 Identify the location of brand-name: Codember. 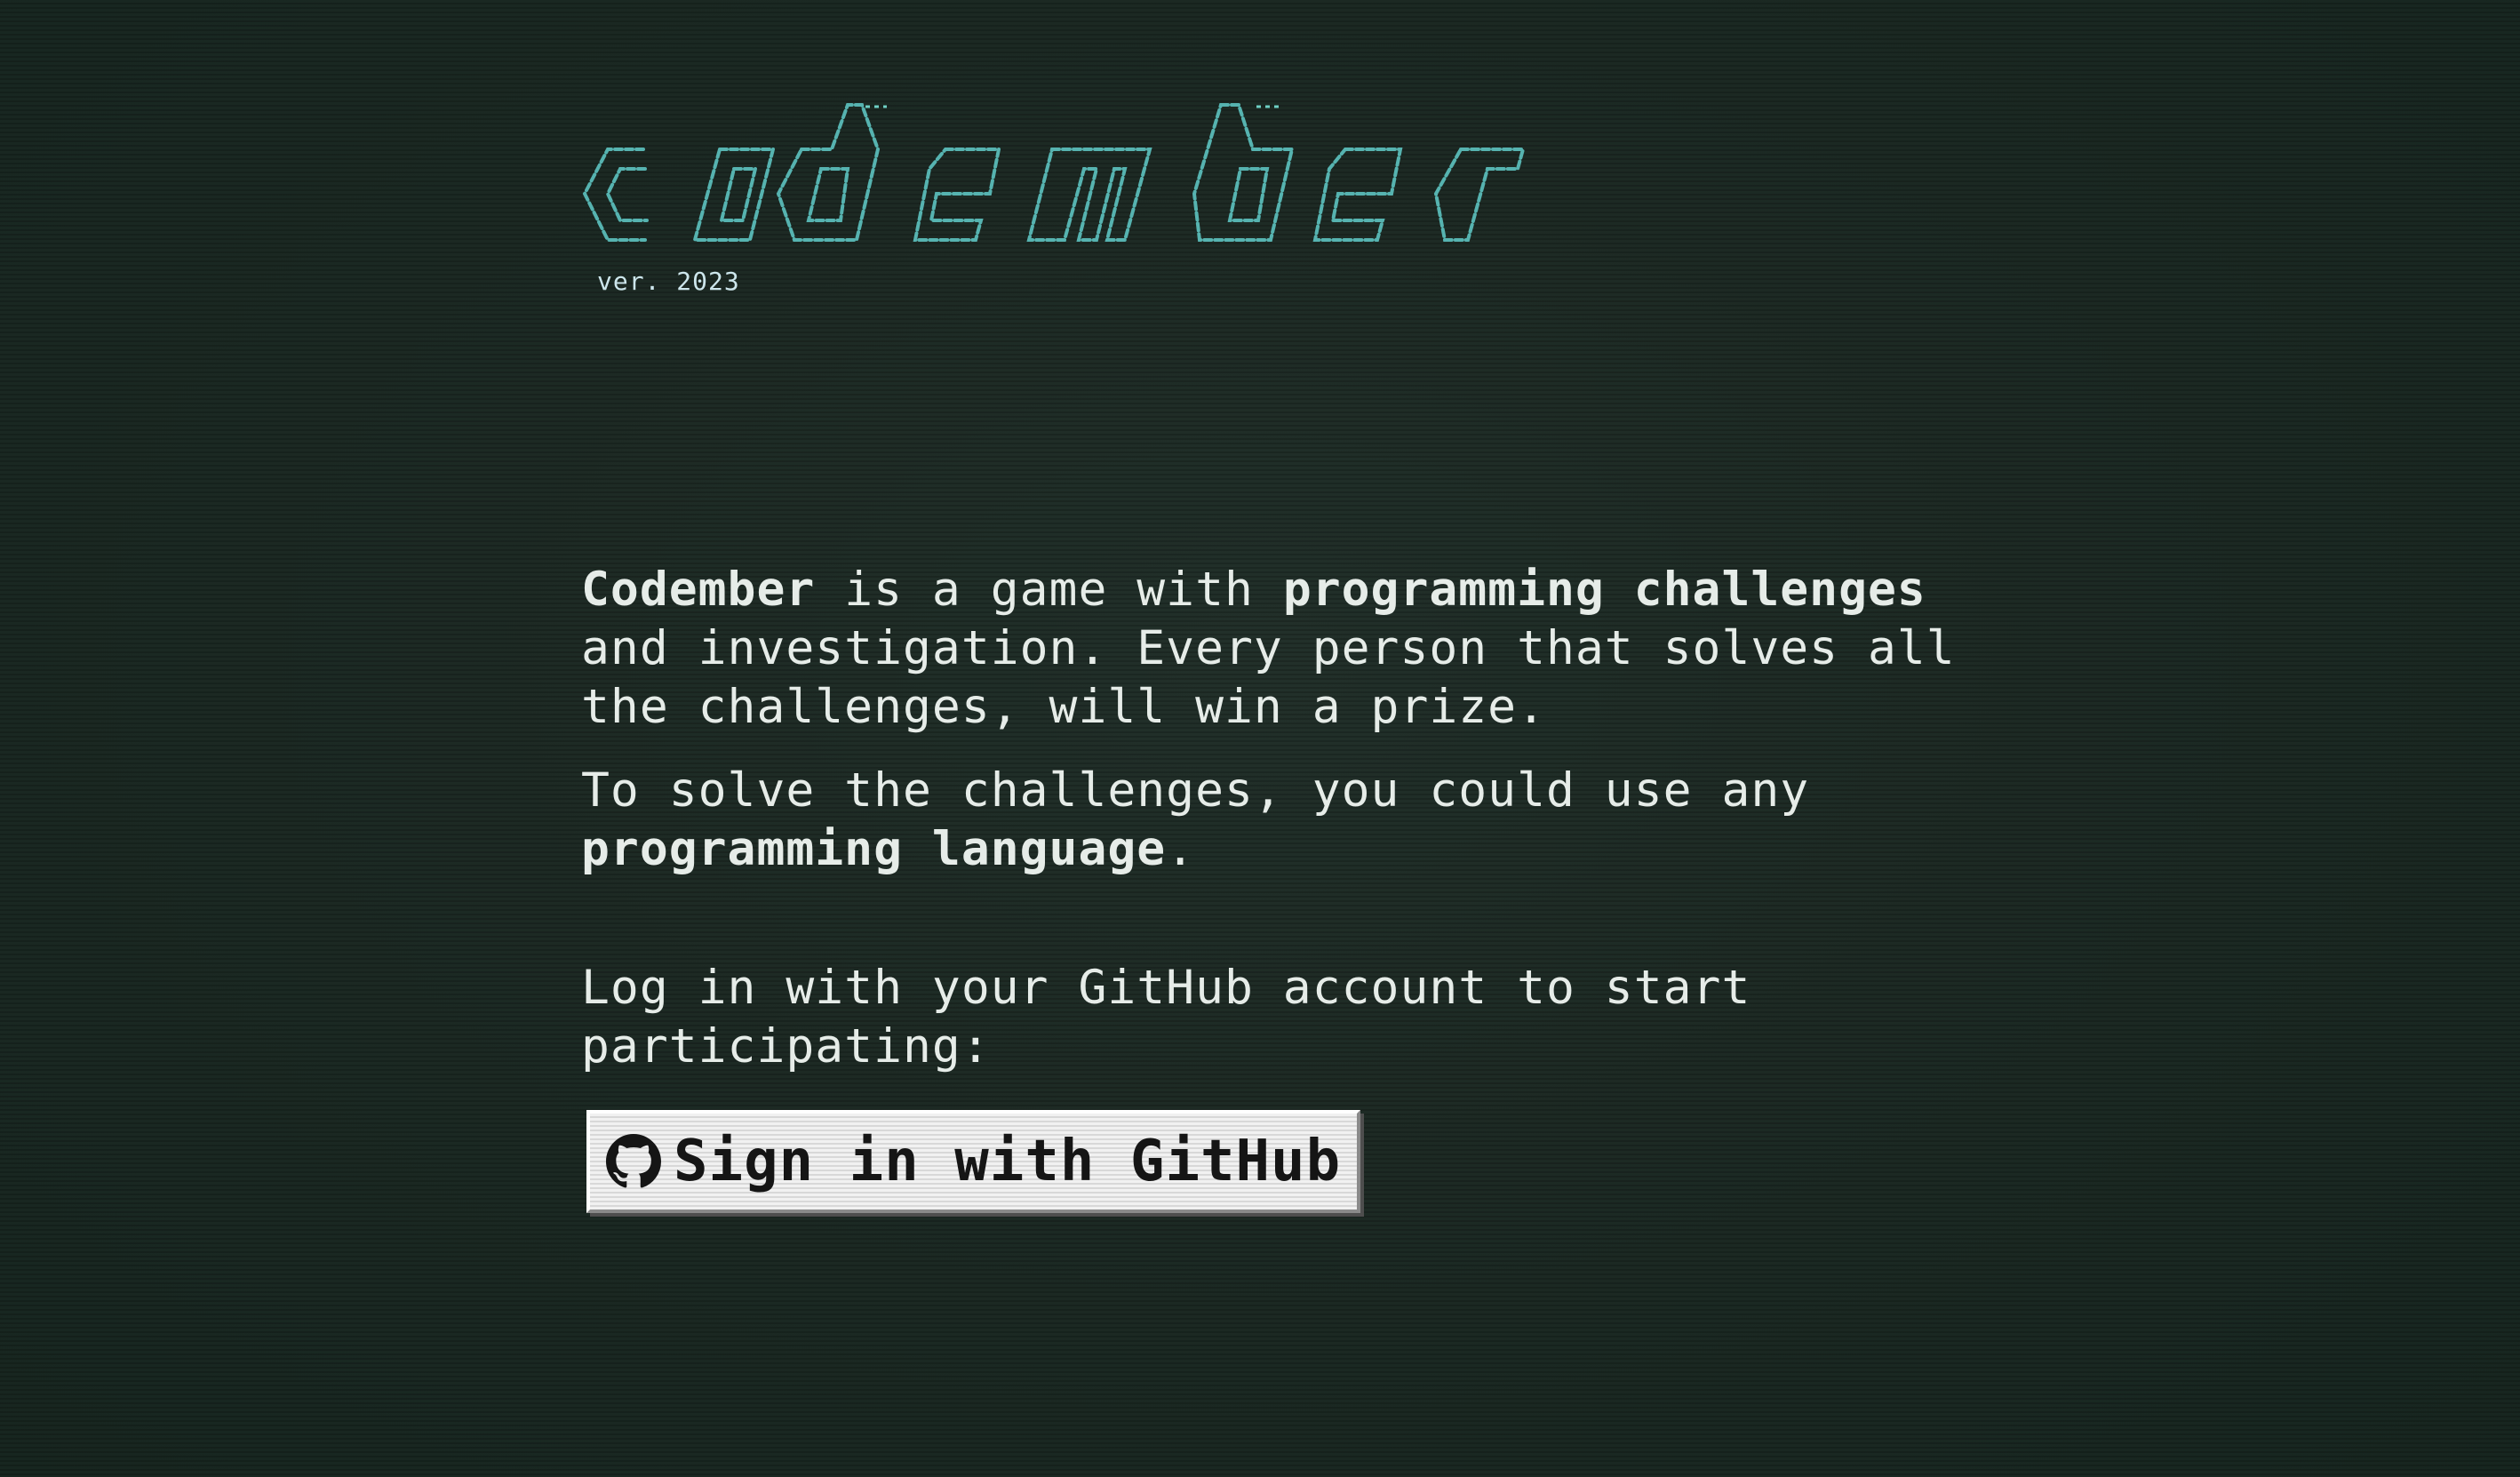
(698, 590).